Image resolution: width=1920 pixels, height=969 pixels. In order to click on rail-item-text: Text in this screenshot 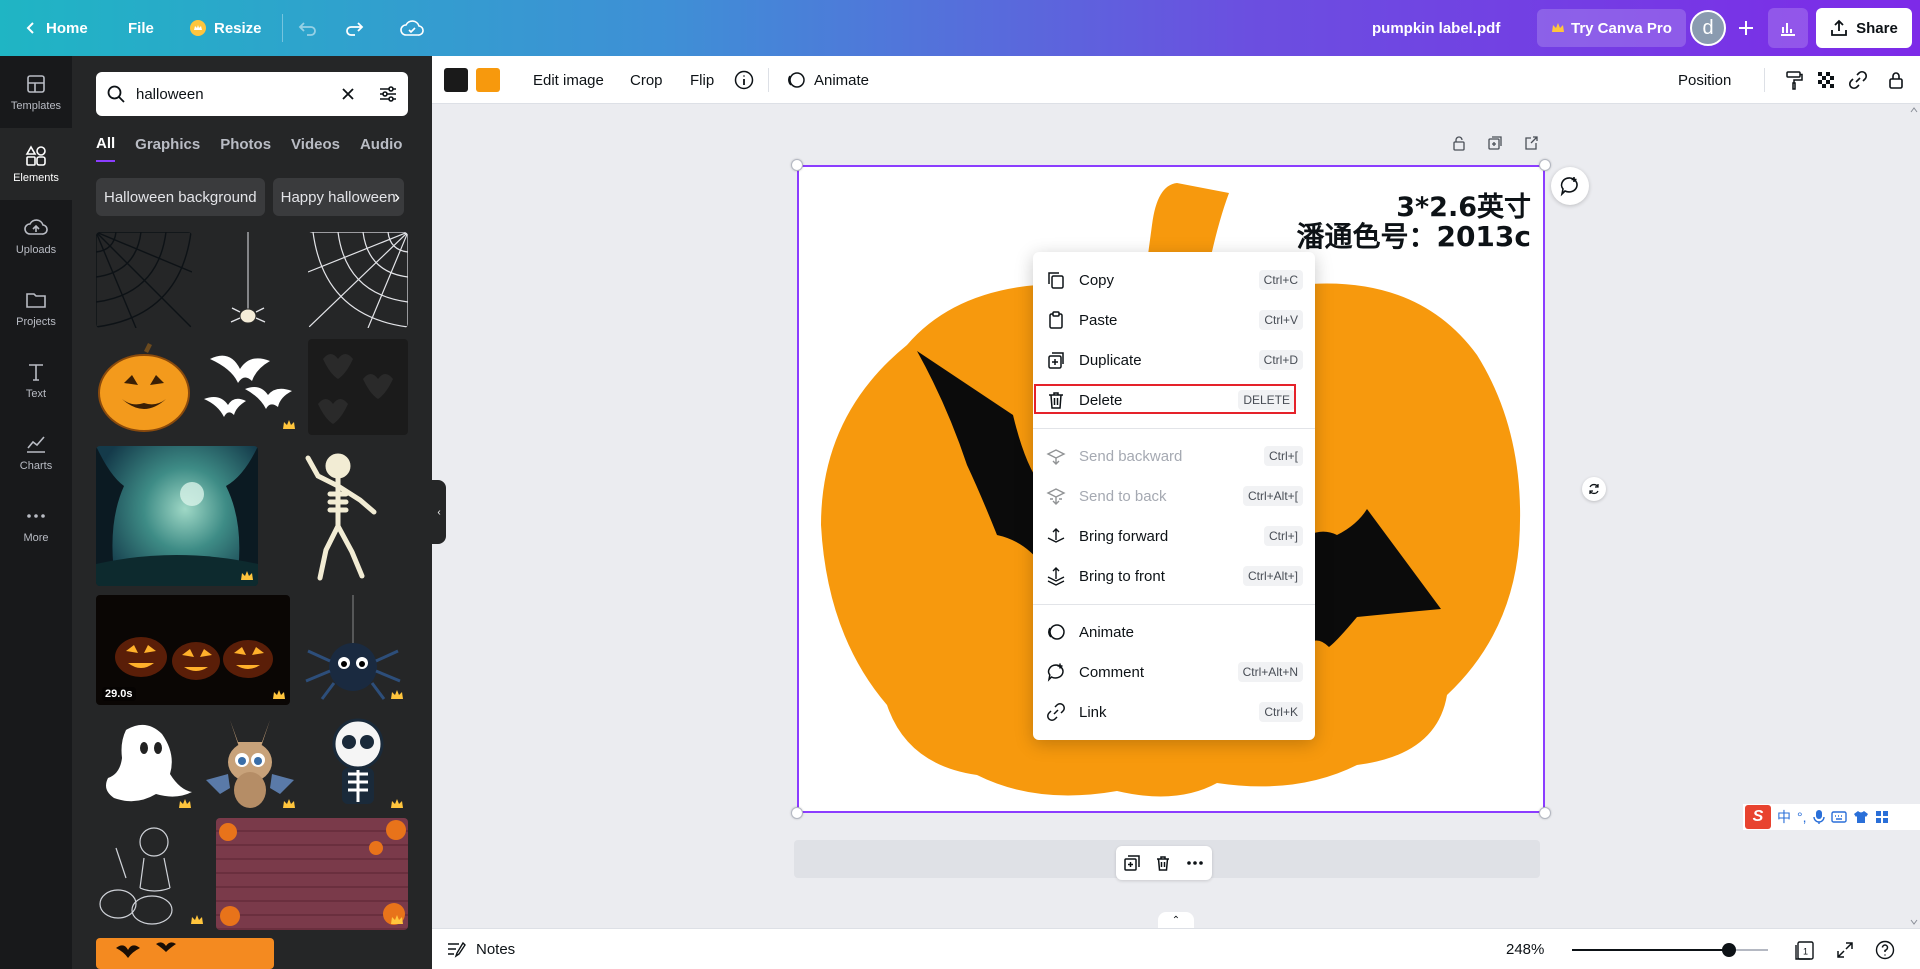, I will do `click(36, 380)`.